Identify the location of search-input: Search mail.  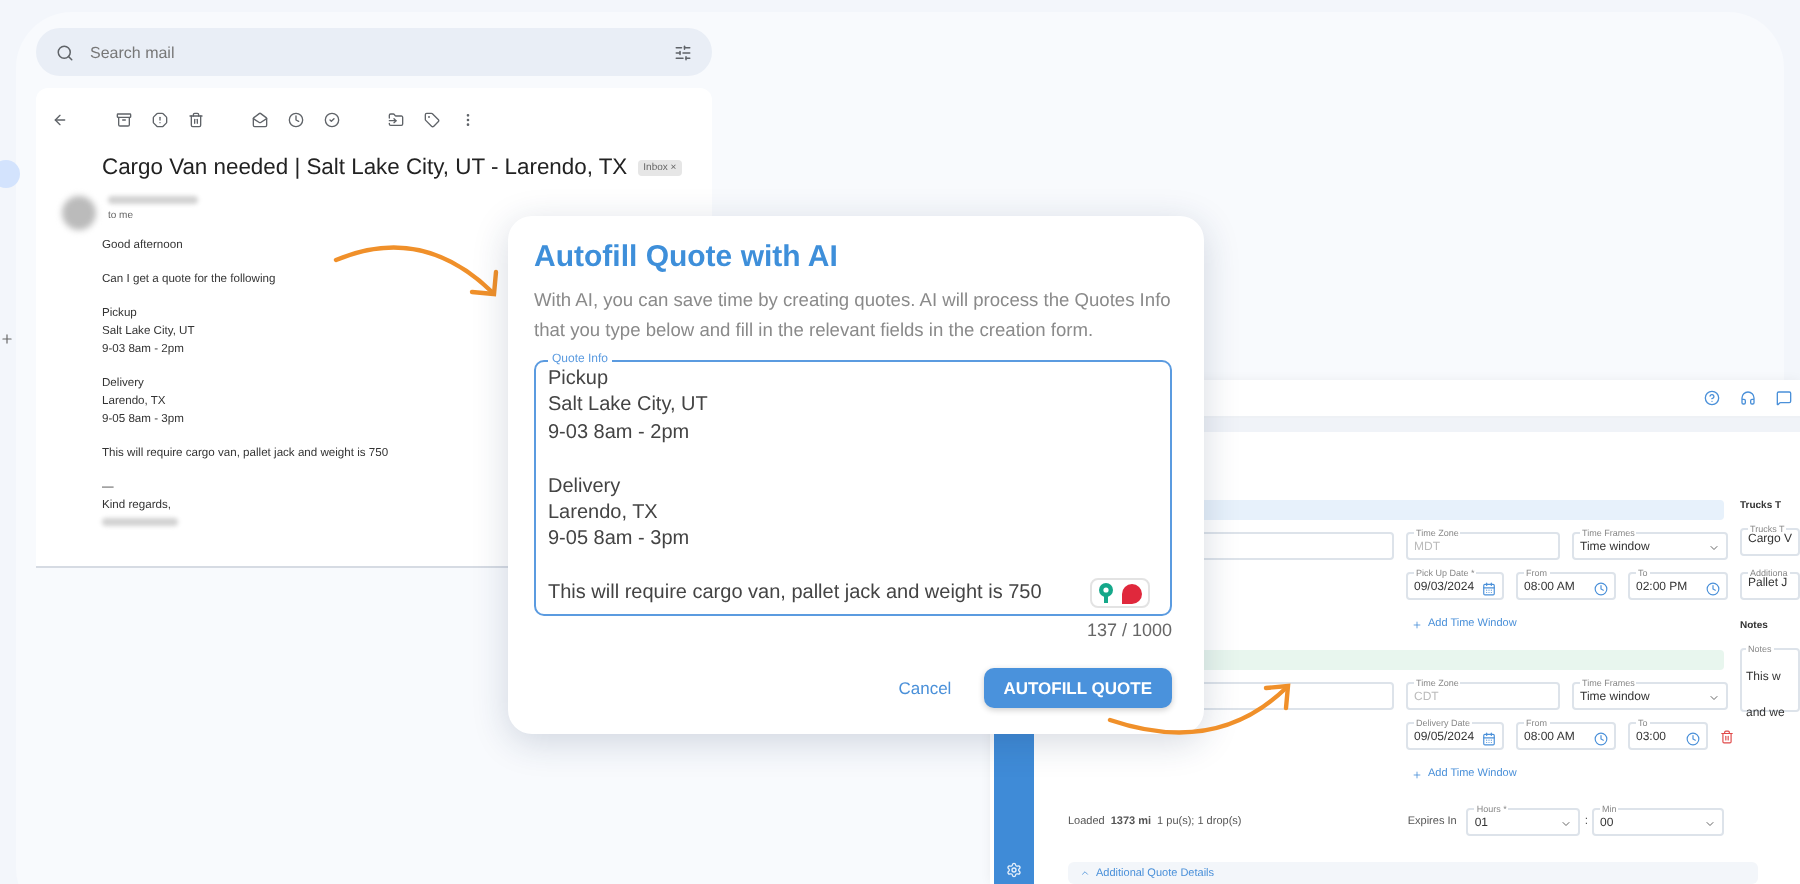
(374, 52).